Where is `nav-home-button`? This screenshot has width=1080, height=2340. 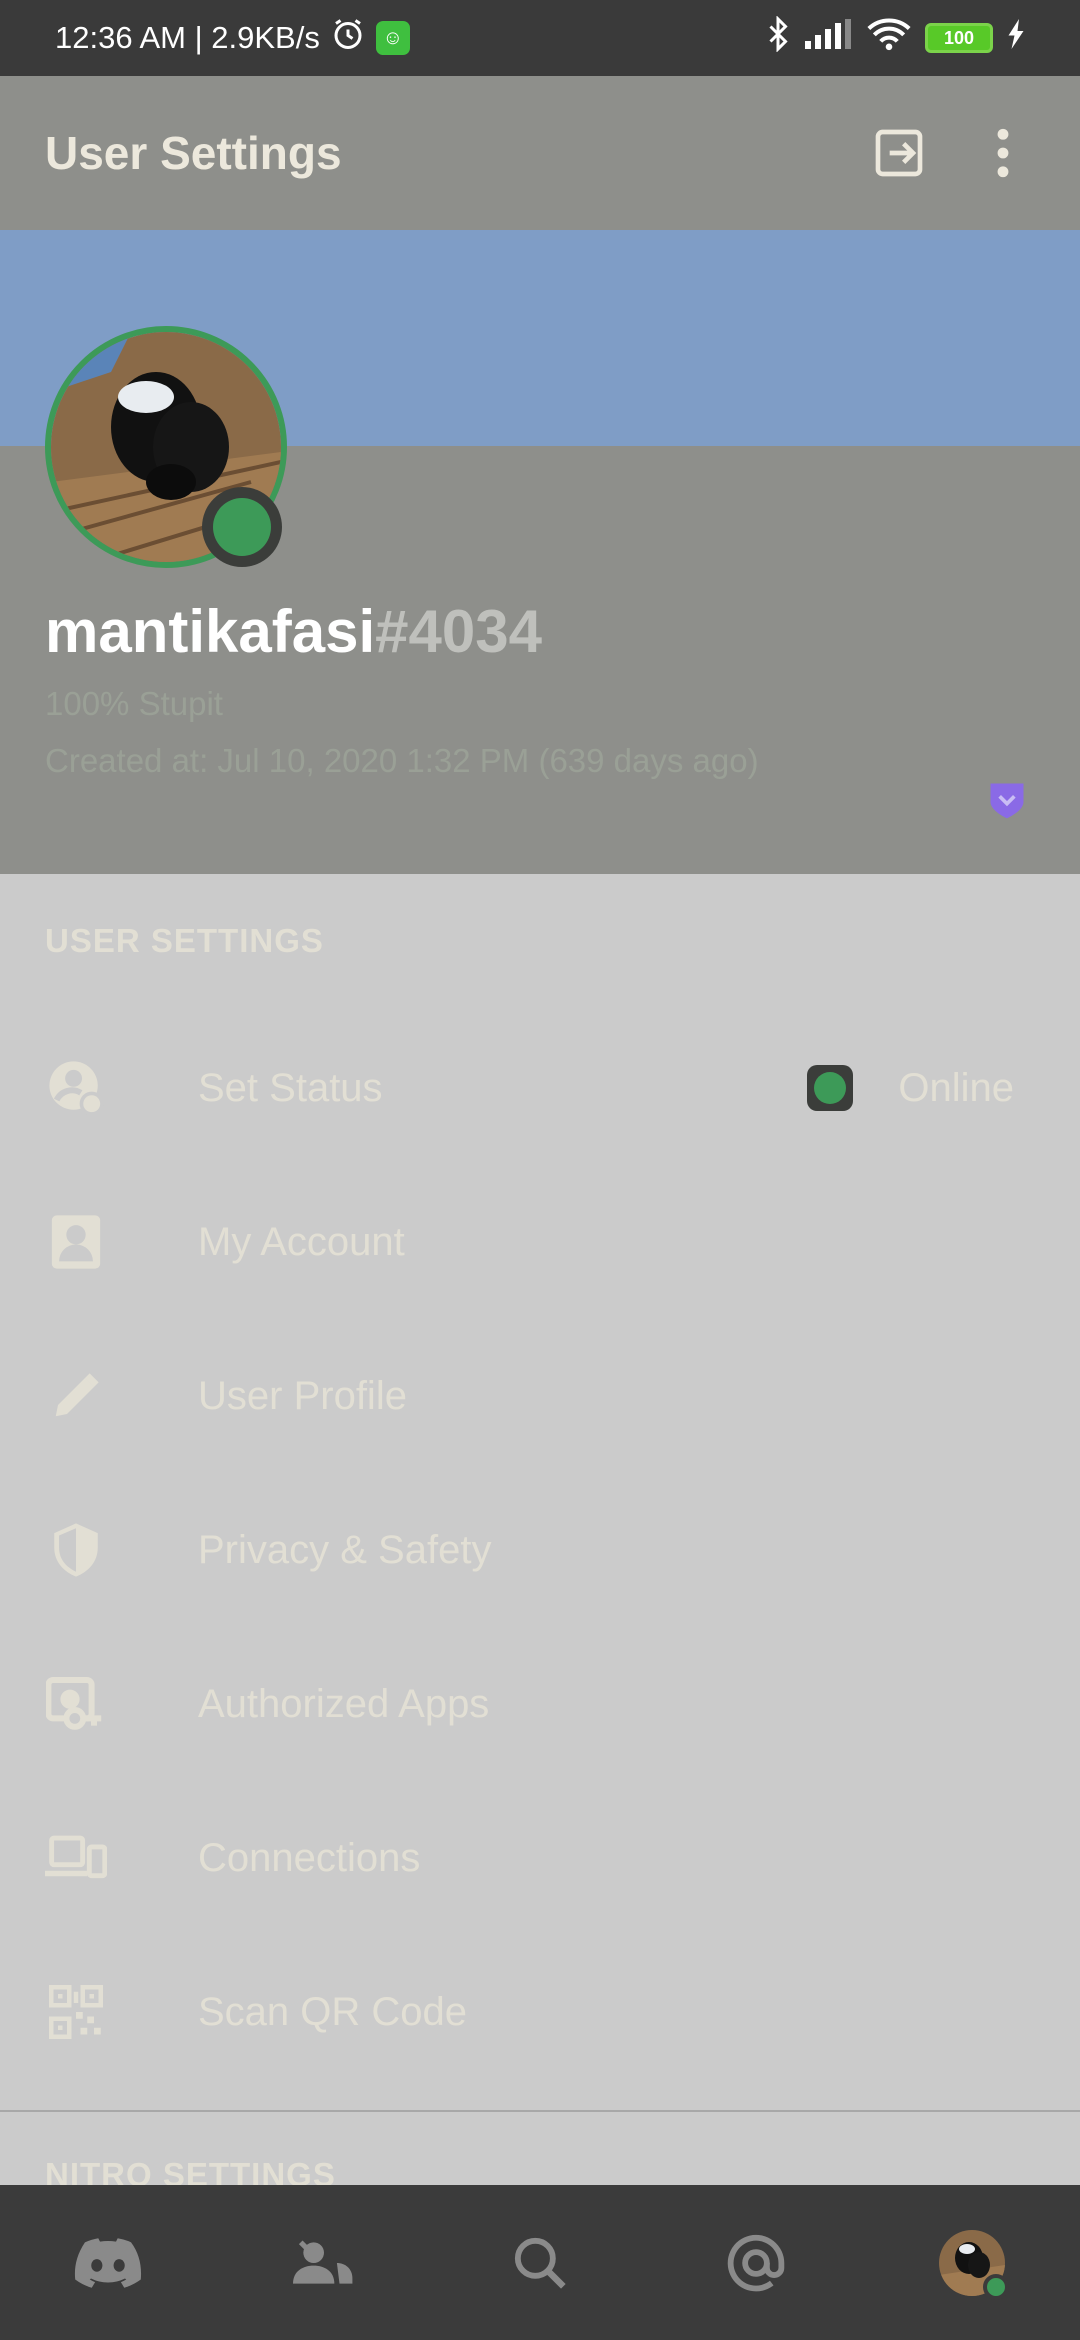 nav-home-button is located at coordinates (108, 2263).